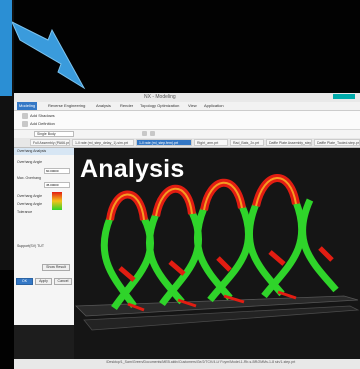  Describe the element at coordinates (103, 106) in the screenshot. I see `menu-analysis: Analysis` at that location.